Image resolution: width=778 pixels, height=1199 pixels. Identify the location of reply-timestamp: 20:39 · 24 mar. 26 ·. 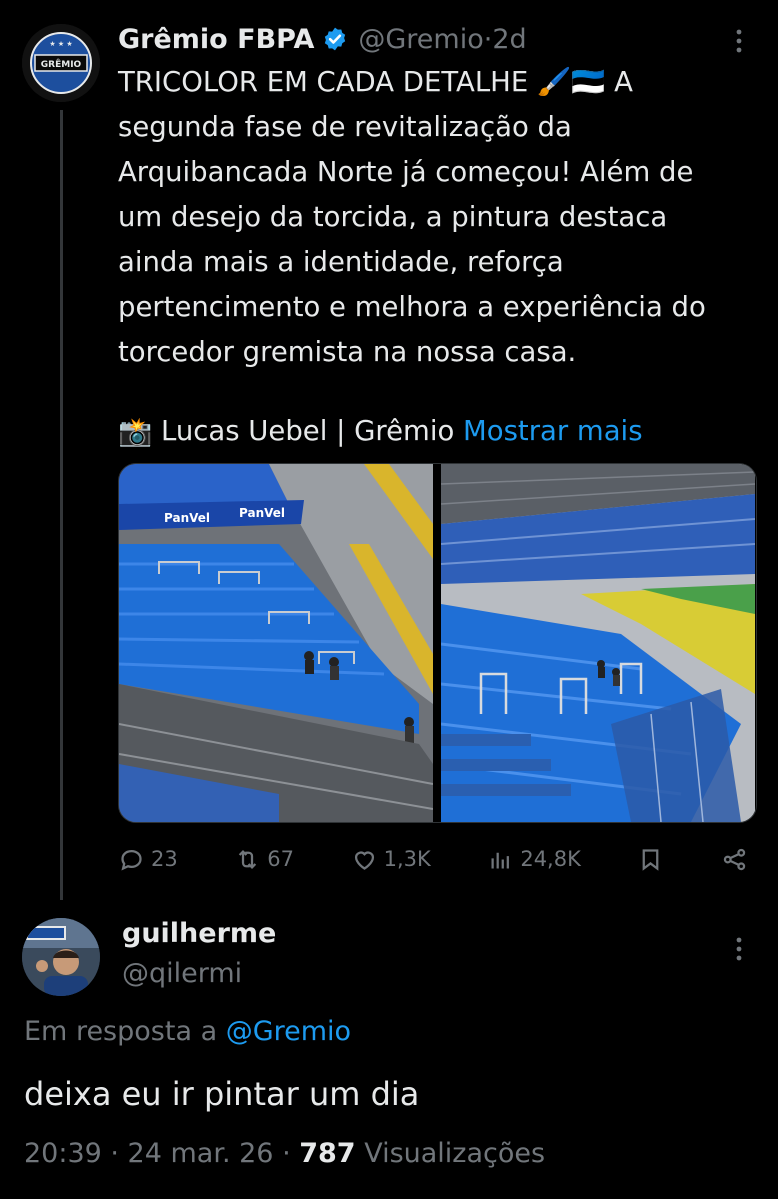
(161, 1153).